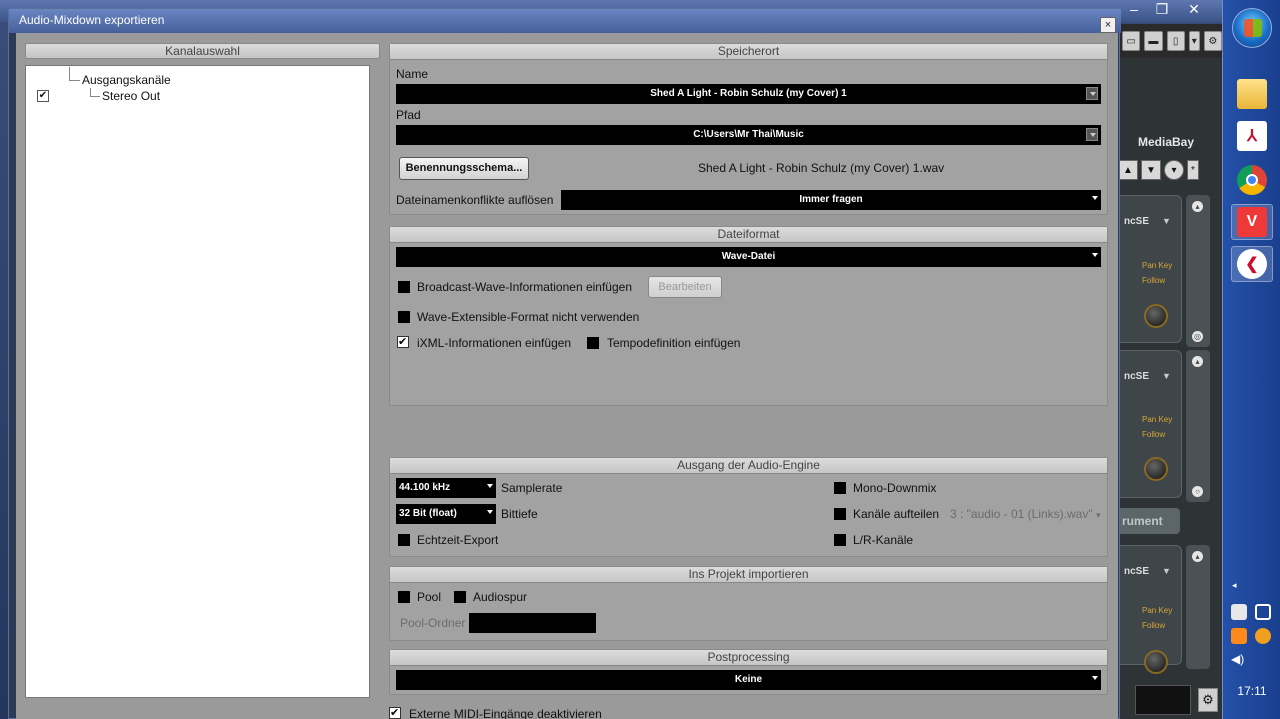 This screenshot has width=1280, height=719. Describe the element at coordinates (1252, 180) in the screenshot. I see `taskbar-app-chrome` at that location.